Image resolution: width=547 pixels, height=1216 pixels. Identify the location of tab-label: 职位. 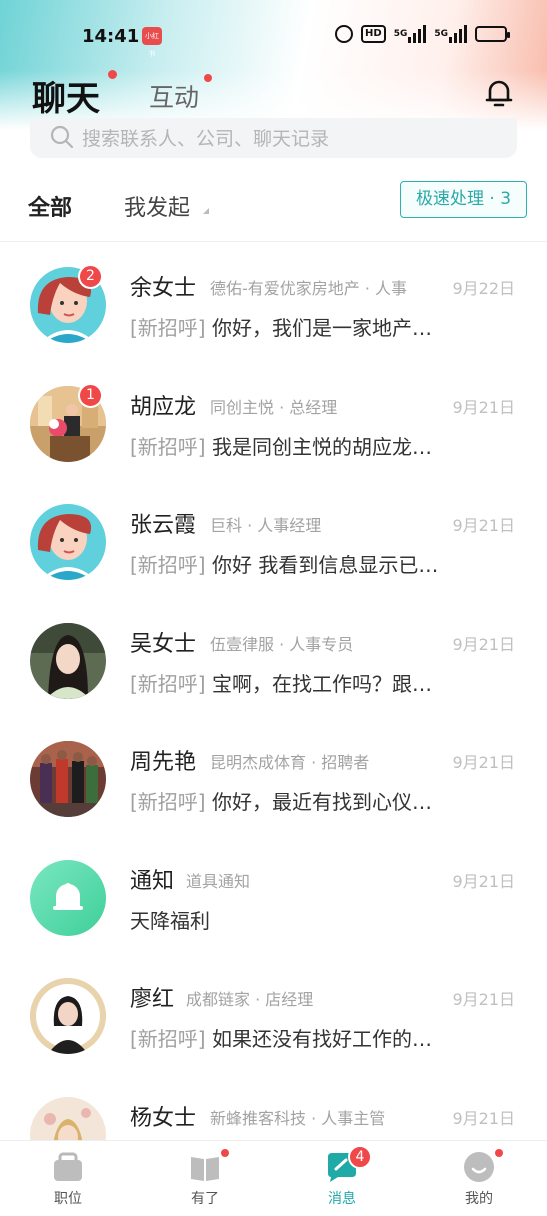
(68, 1199).